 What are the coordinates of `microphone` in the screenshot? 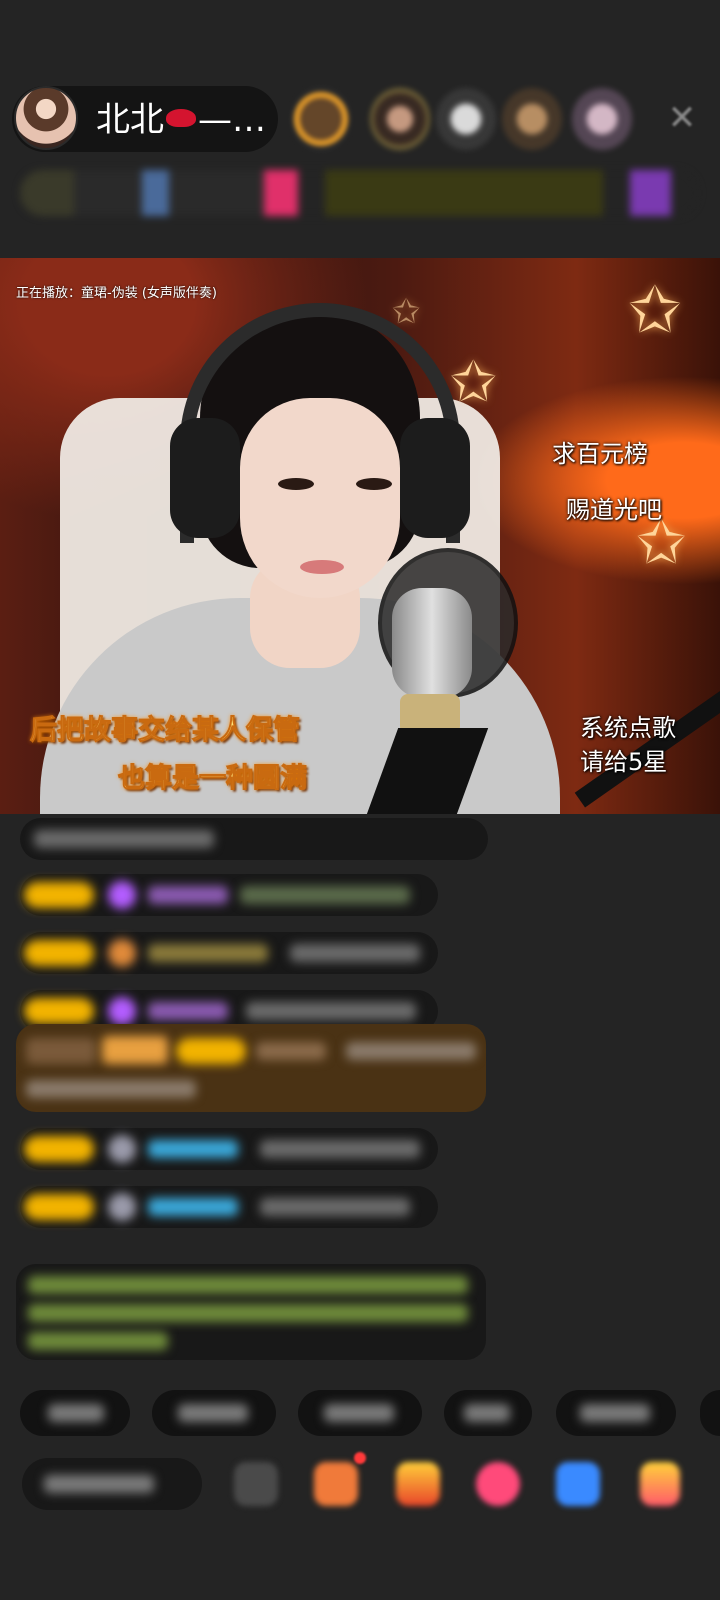 It's located at (432, 643).